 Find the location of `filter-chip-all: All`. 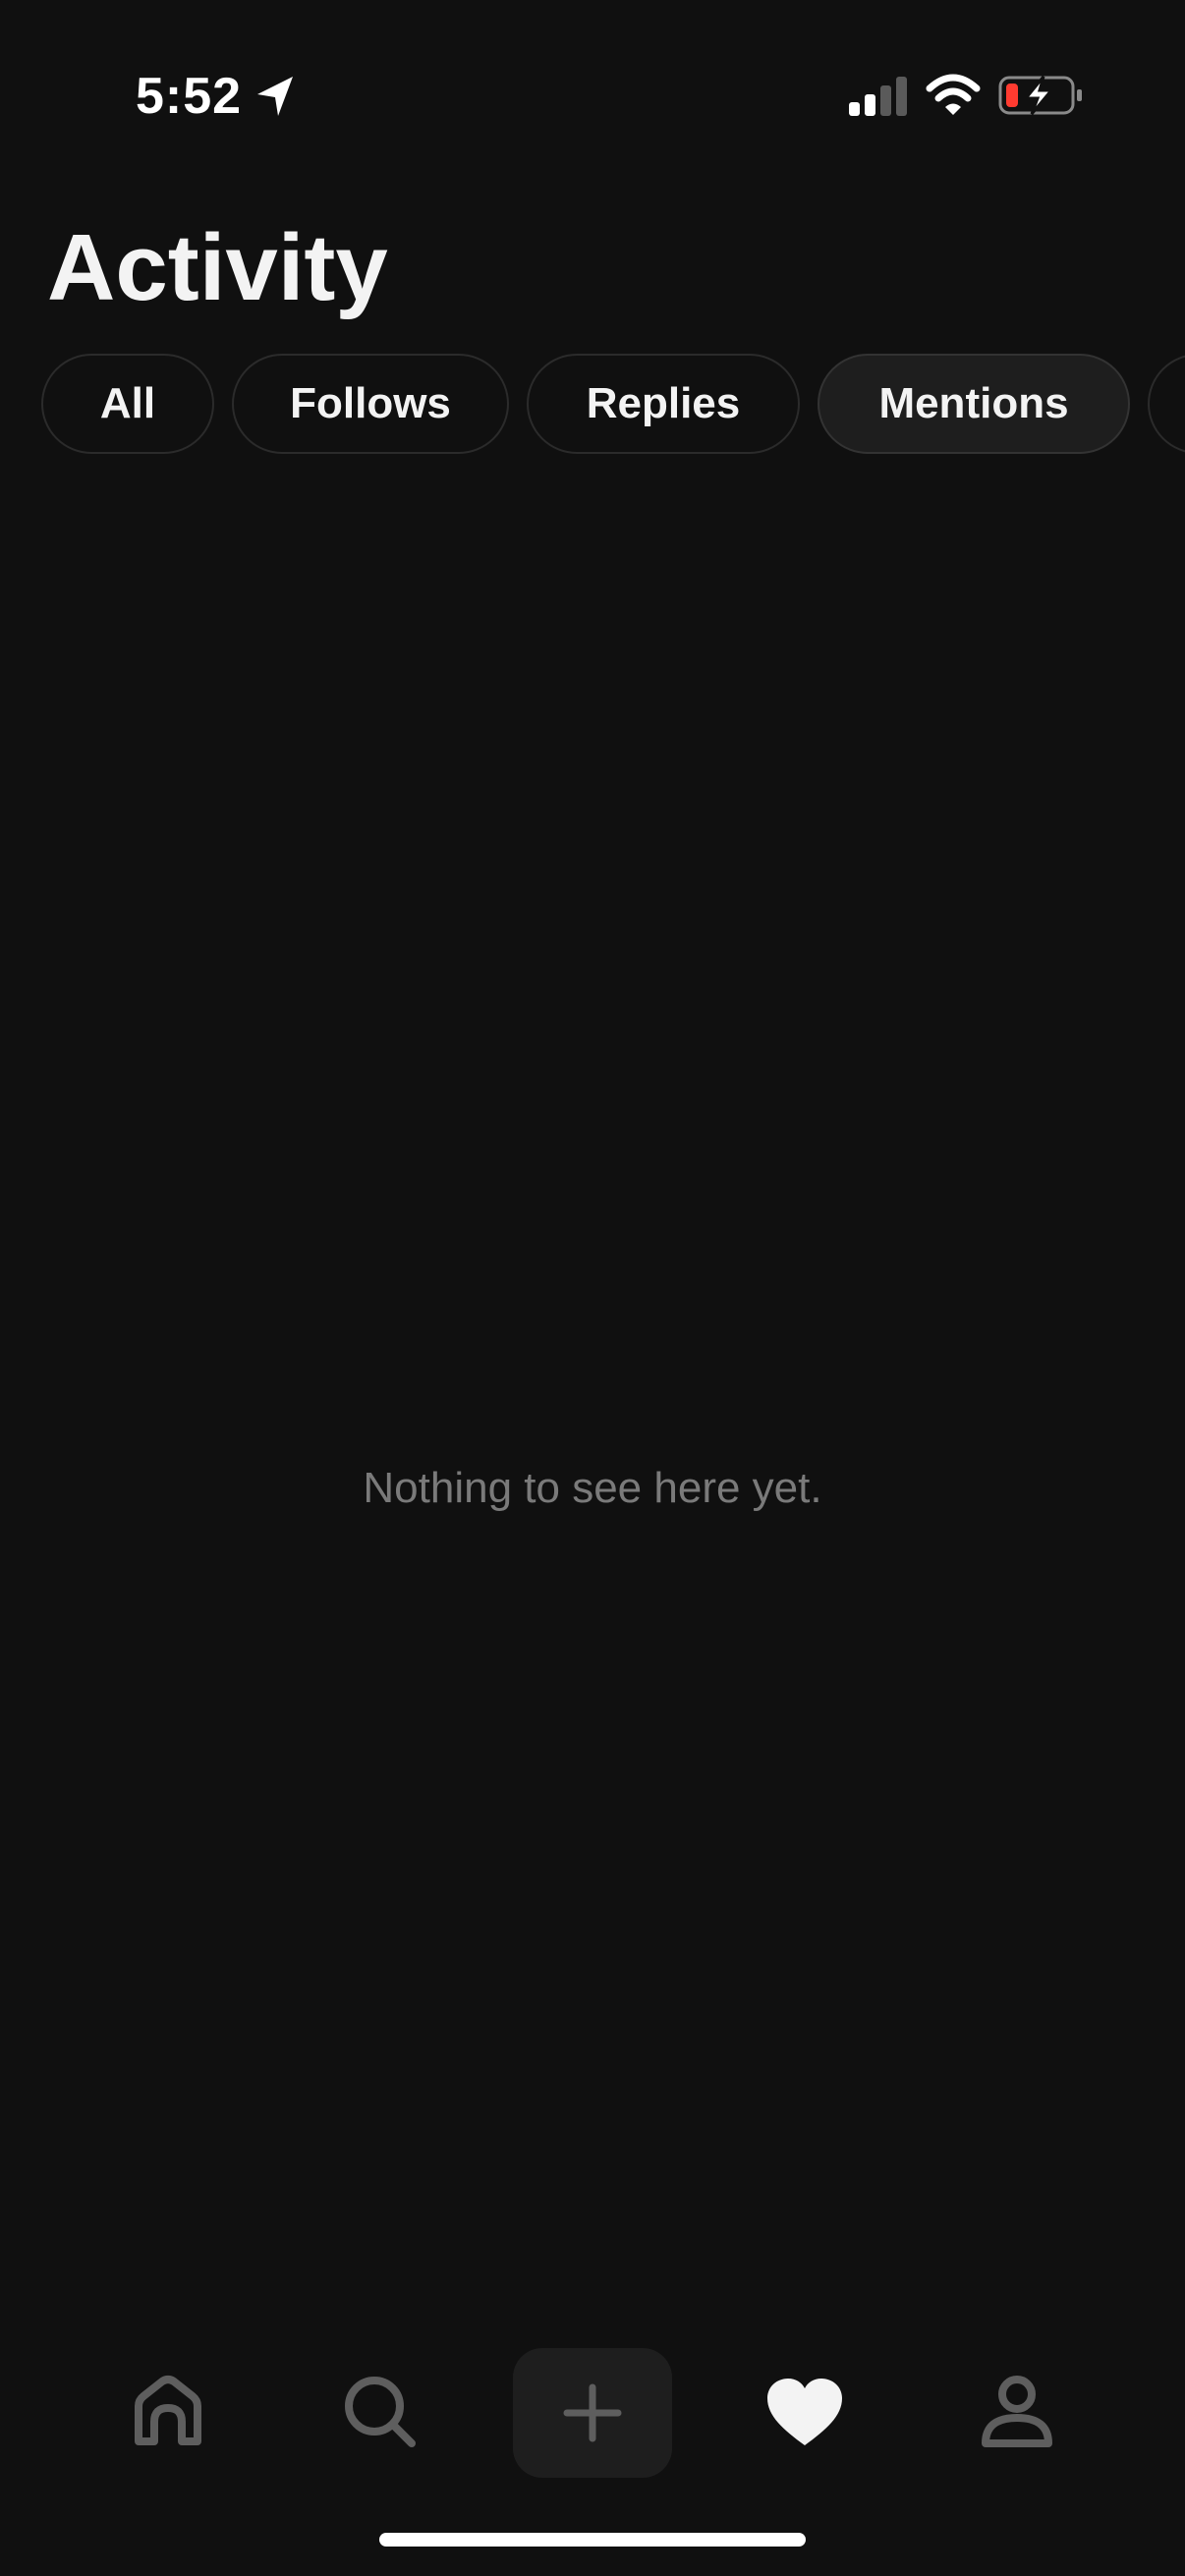

filter-chip-all: All is located at coordinates (128, 404).